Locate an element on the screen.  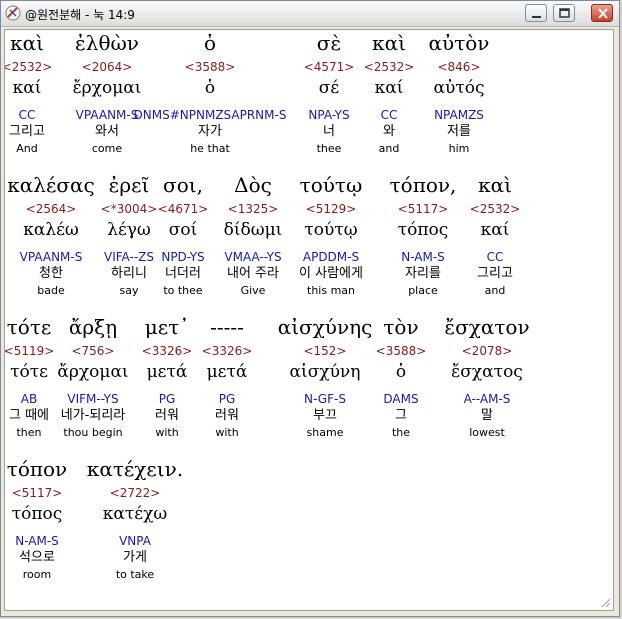
english-gloss: to take is located at coordinates (135, 574).